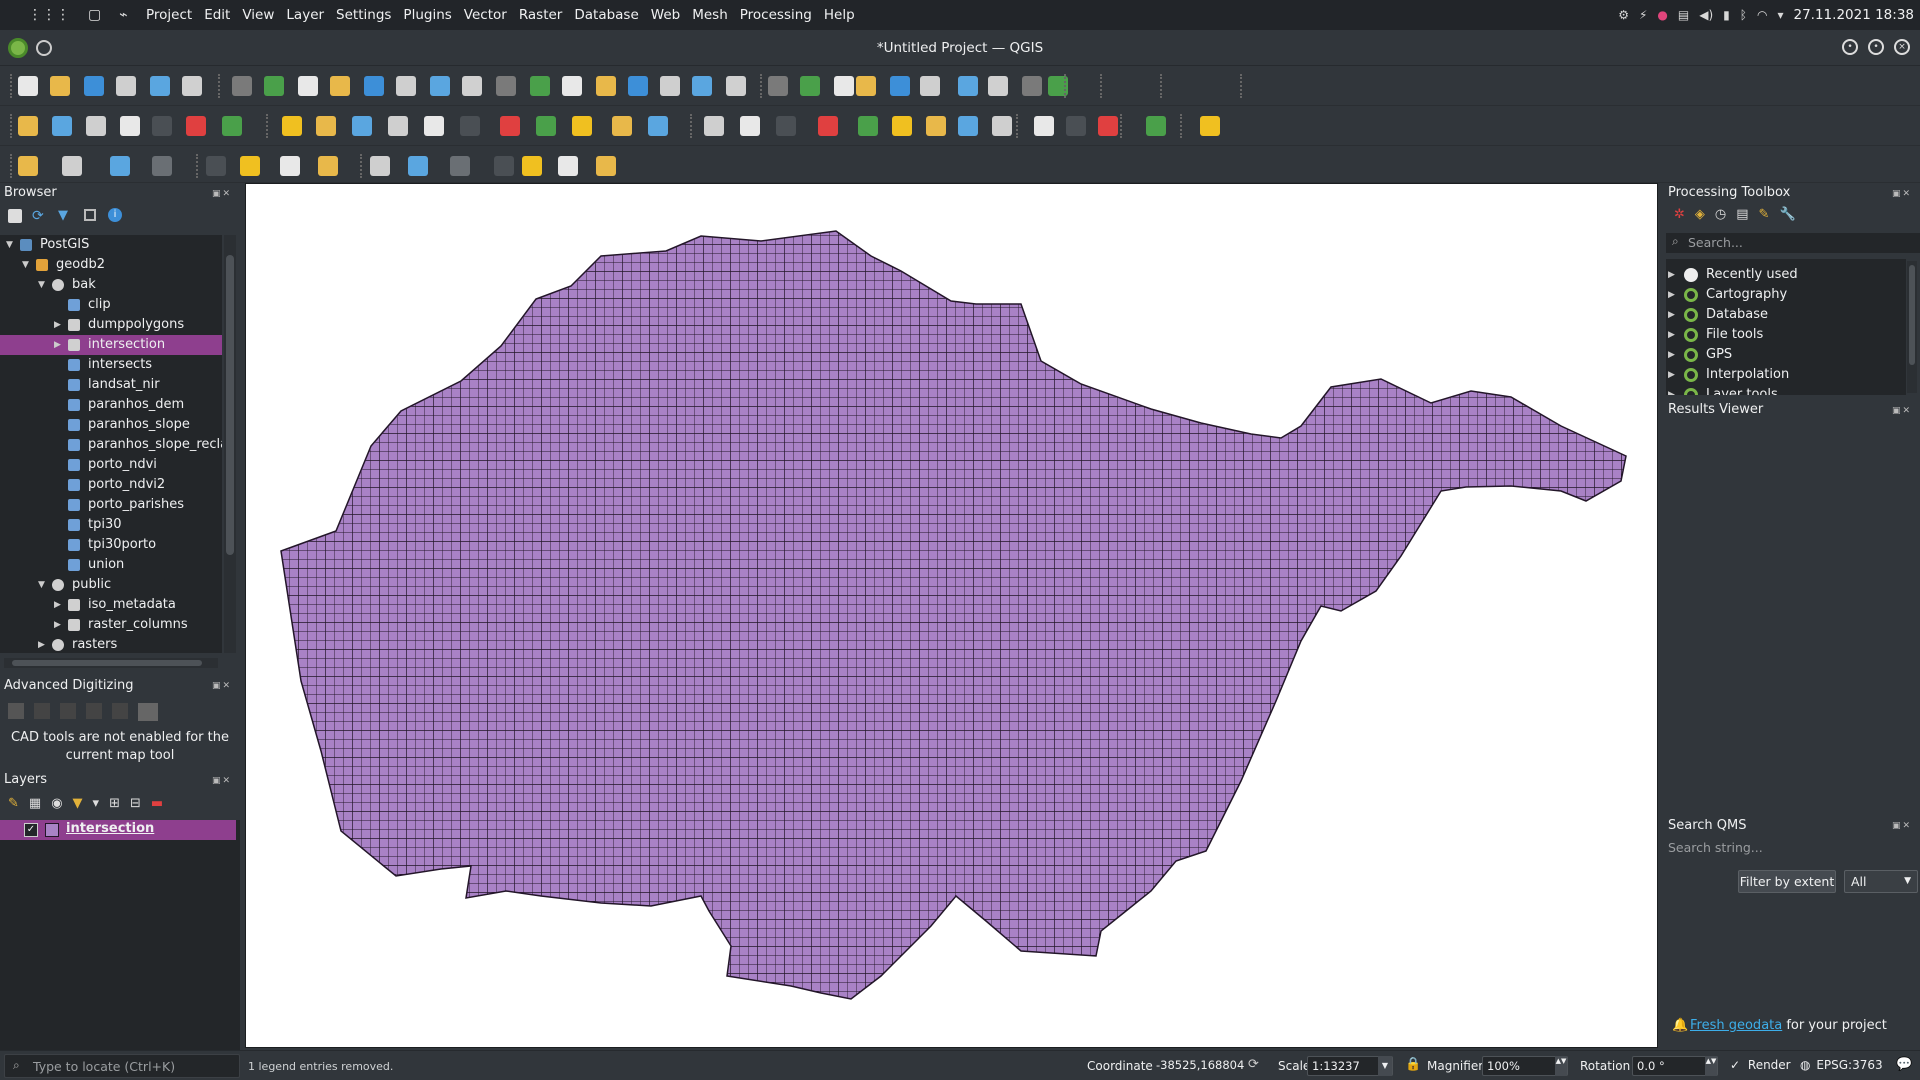  What do you see at coordinates (1679, 214) in the screenshot?
I see `models-icon: ✲` at bounding box center [1679, 214].